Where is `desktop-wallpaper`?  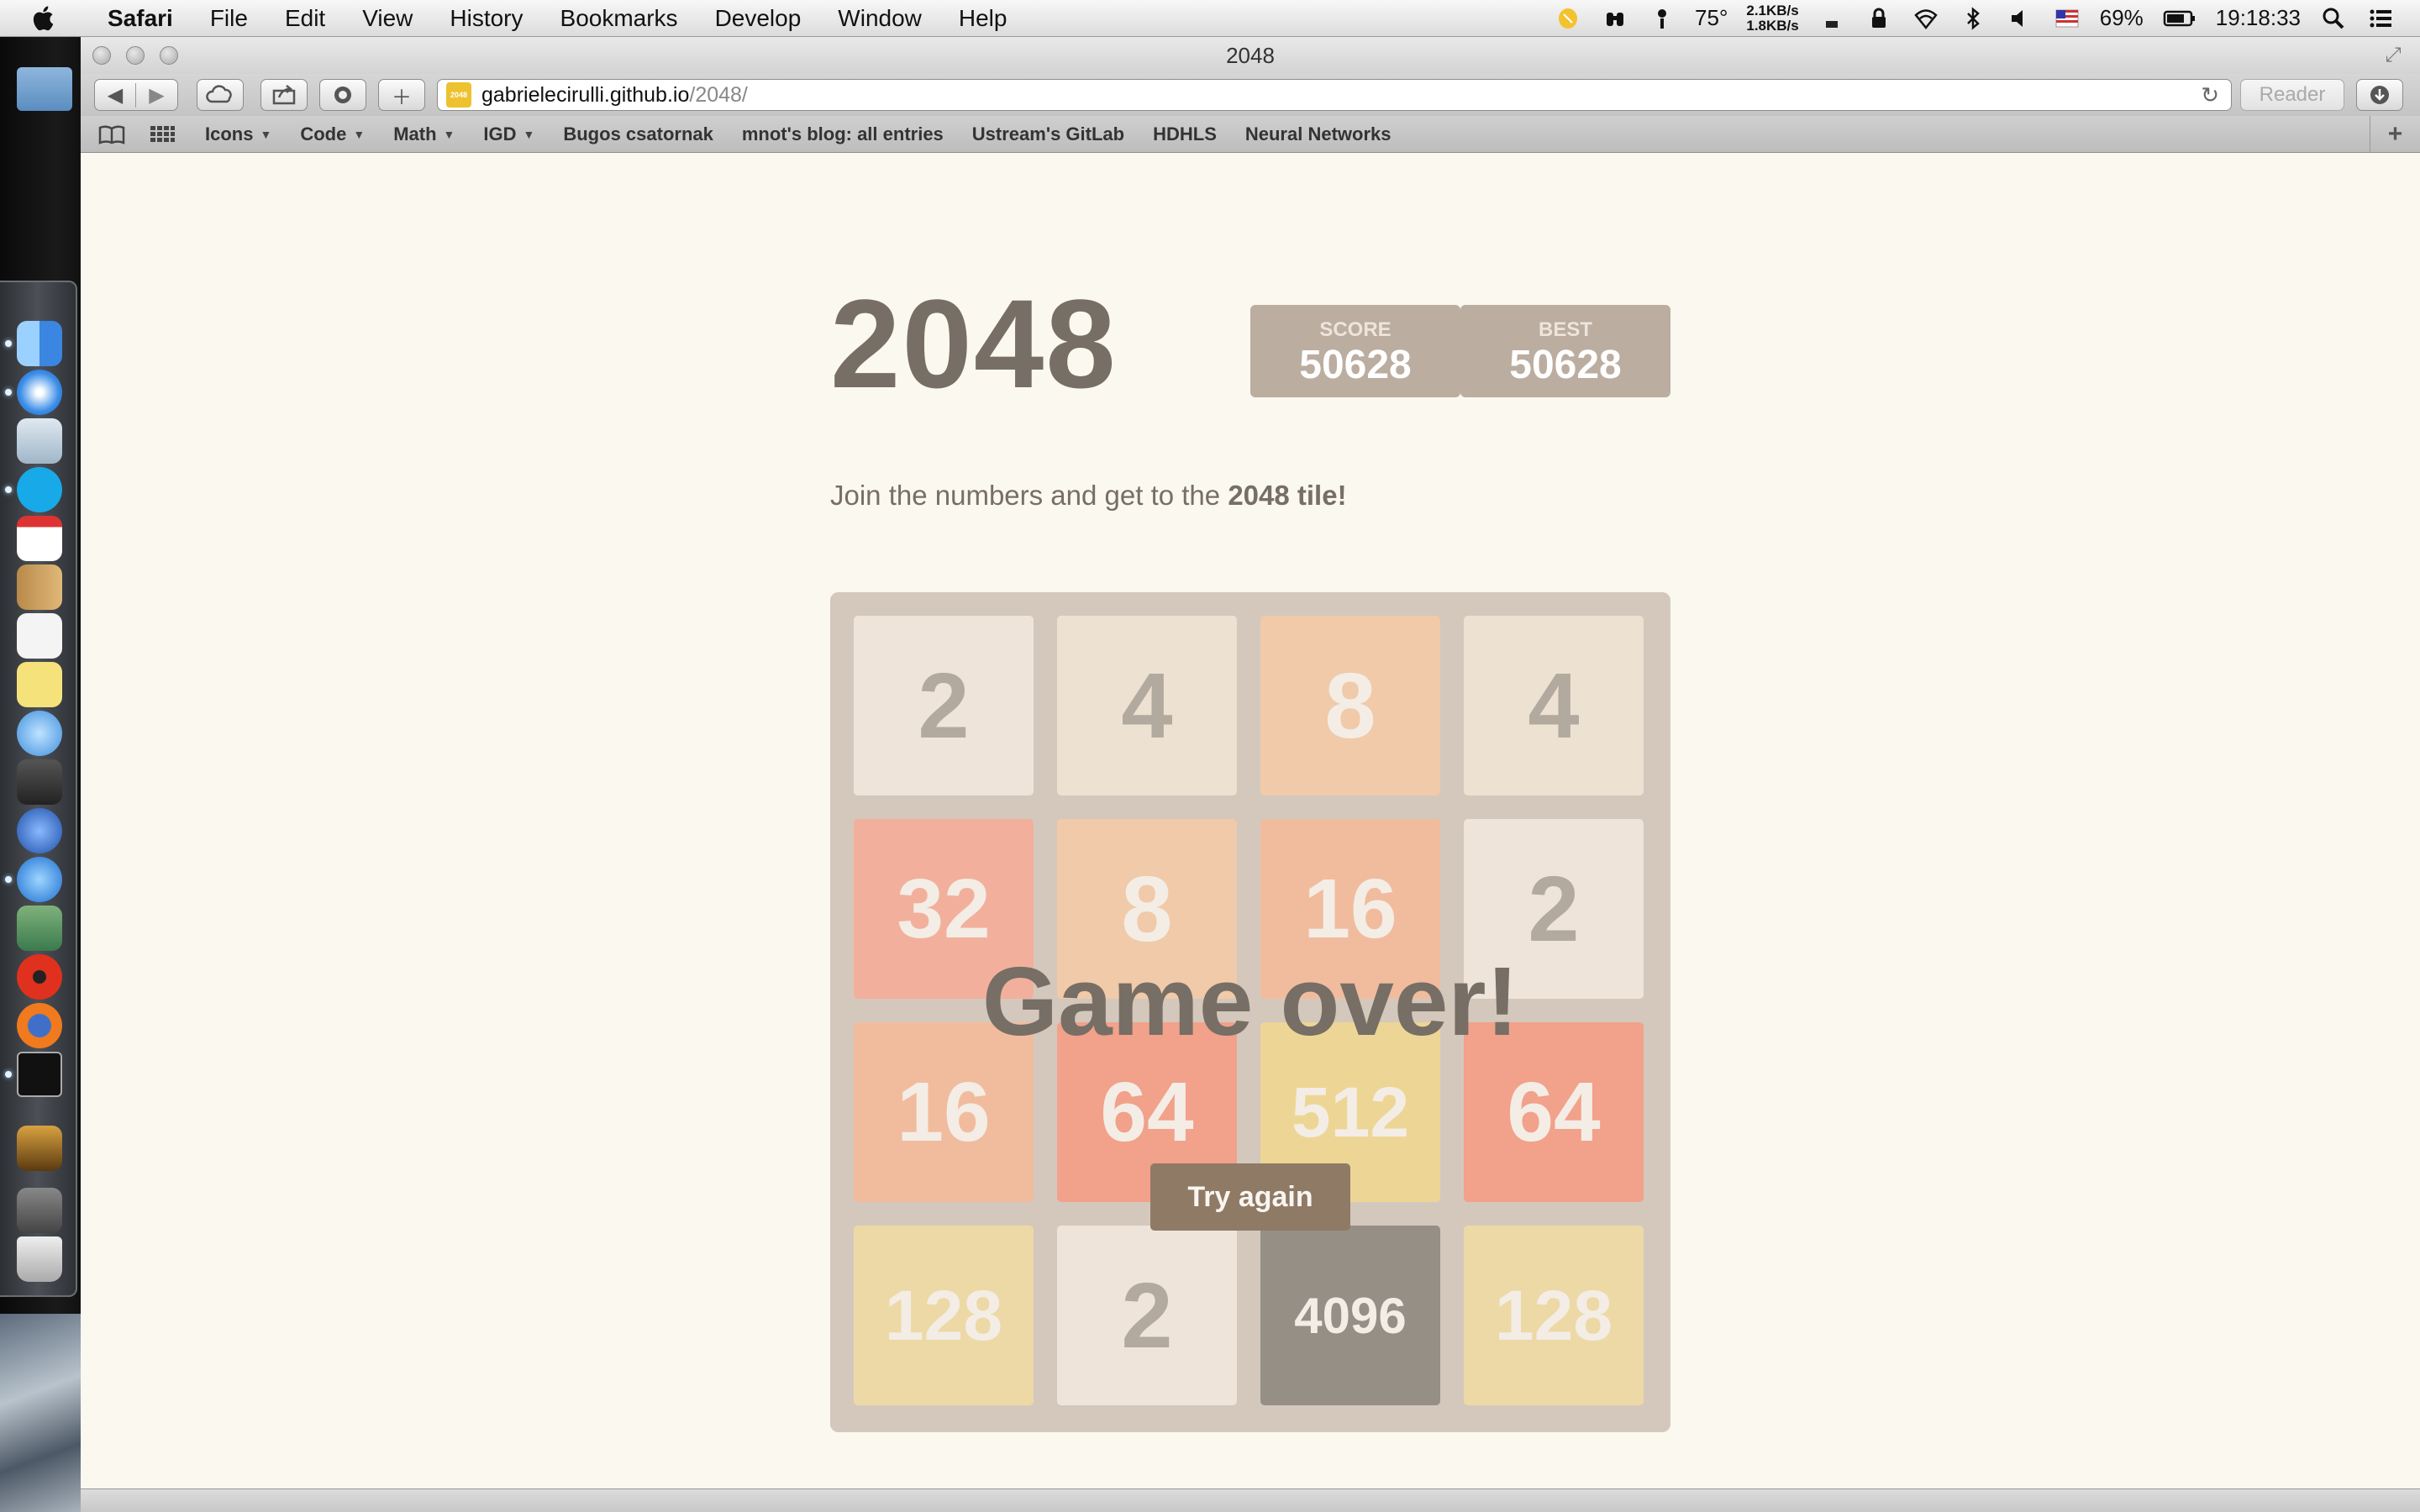
desktop-wallpaper is located at coordinates (40, 1413).